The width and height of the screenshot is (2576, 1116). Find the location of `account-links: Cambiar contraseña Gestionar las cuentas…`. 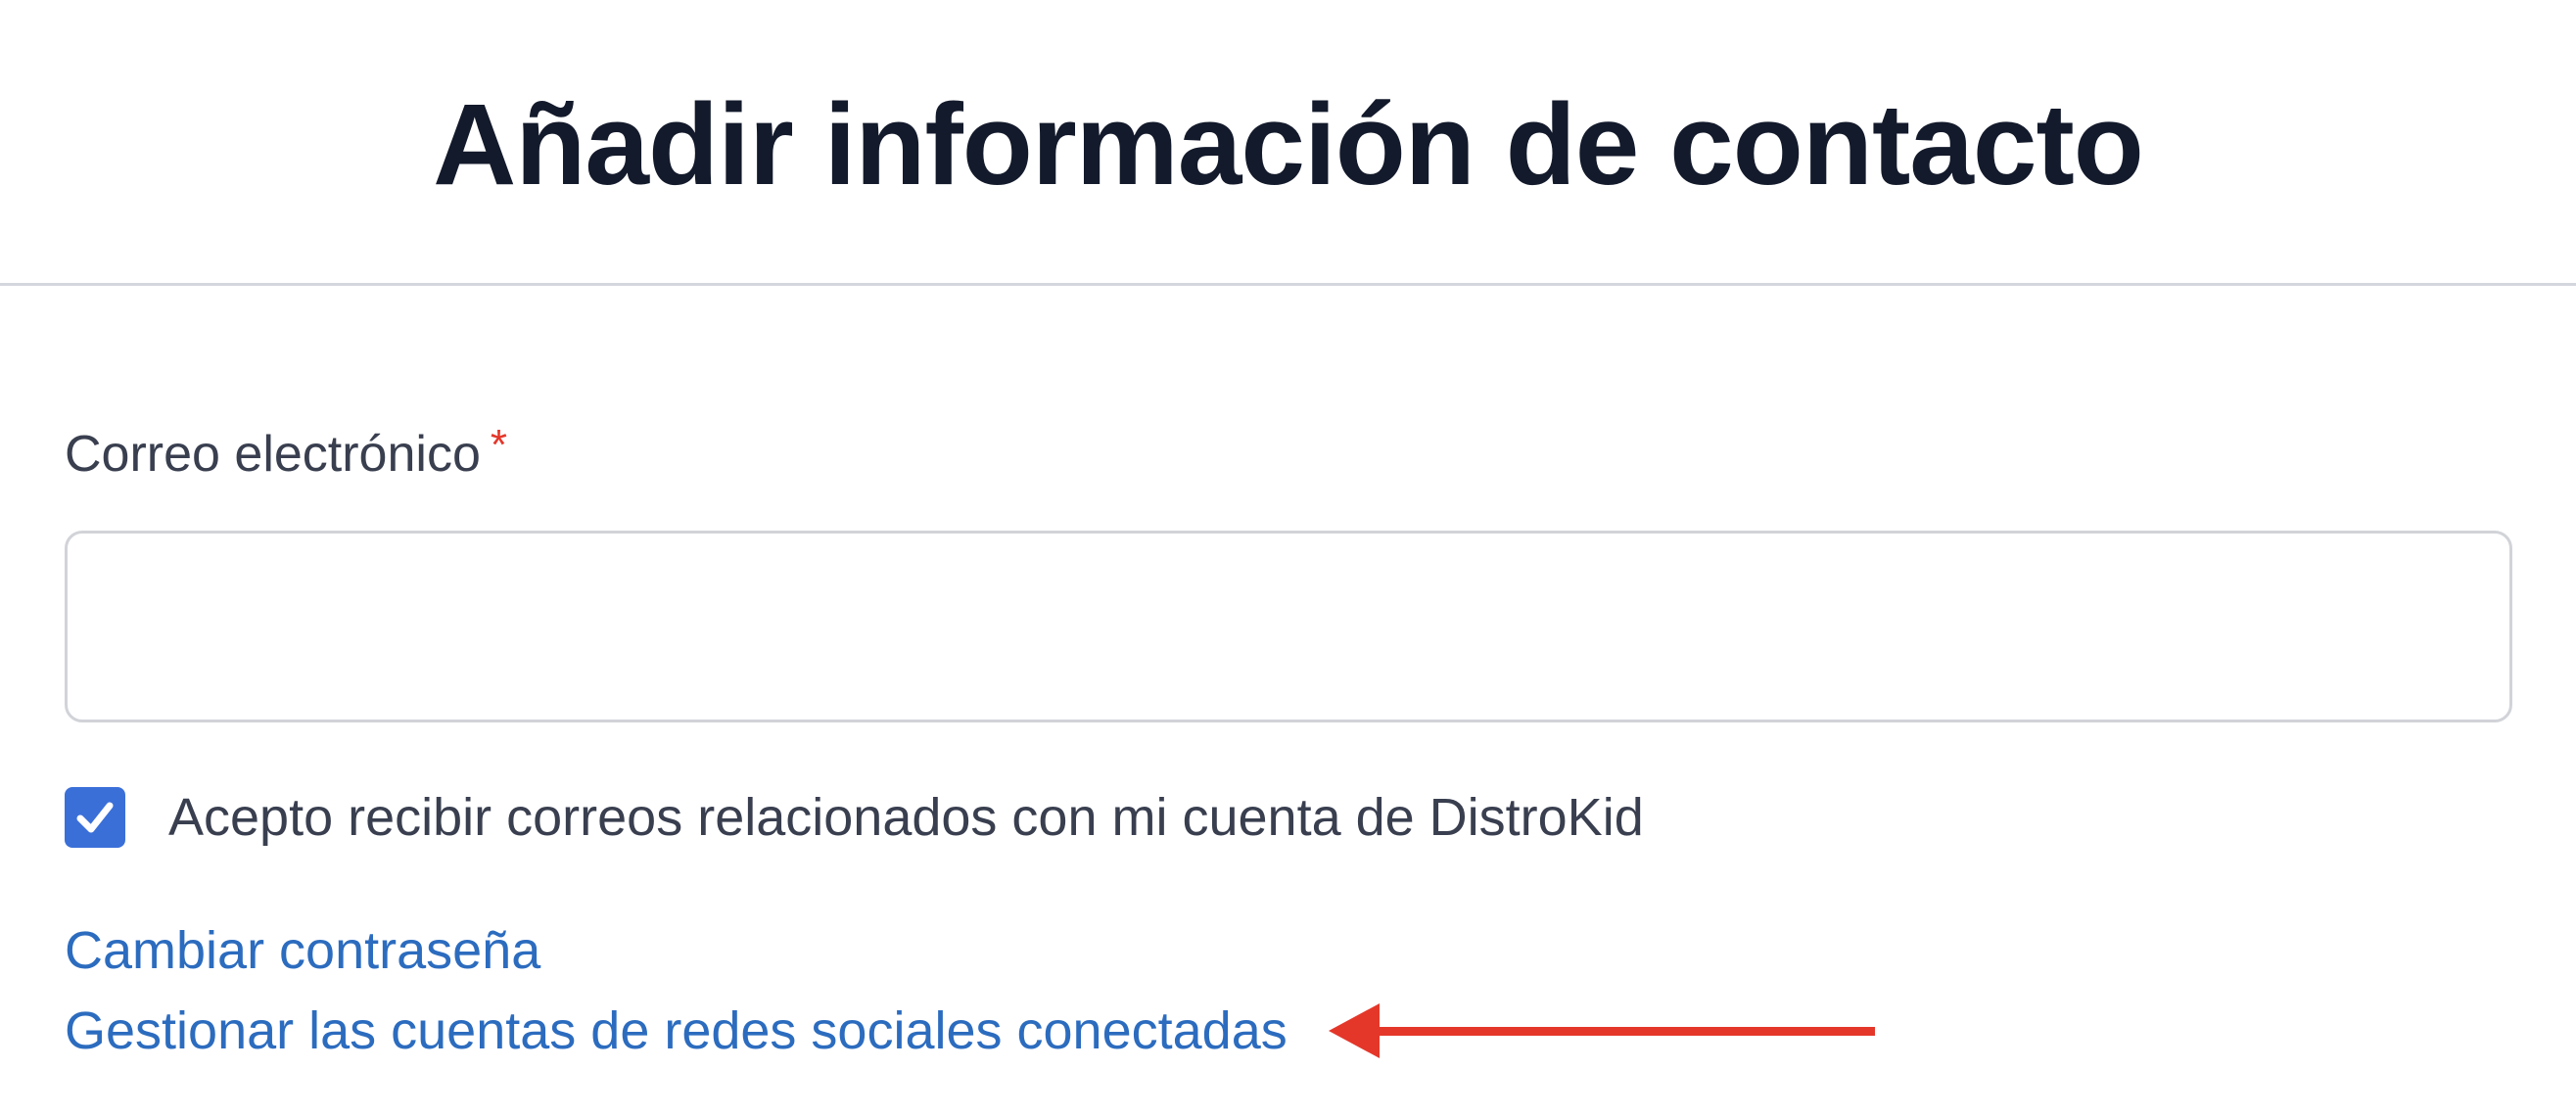

account-links: Cambiar contraseña Gestionar las cuentas… is located at coordinates (1288, 990).